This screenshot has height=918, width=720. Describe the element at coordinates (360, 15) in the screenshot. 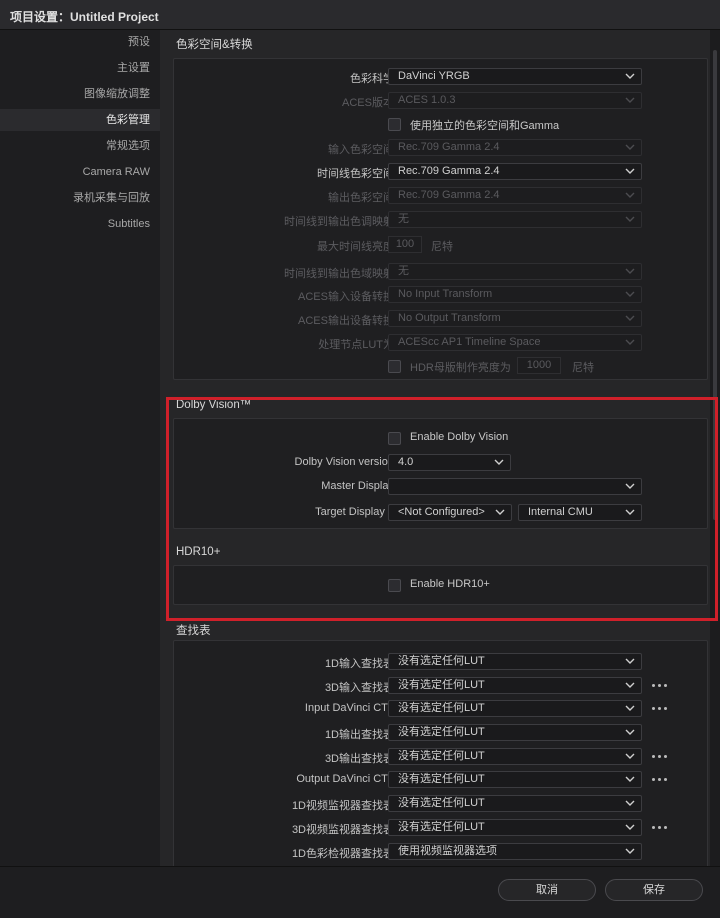

I see `title-bar: 项目设置：Untitled Project` at that location.